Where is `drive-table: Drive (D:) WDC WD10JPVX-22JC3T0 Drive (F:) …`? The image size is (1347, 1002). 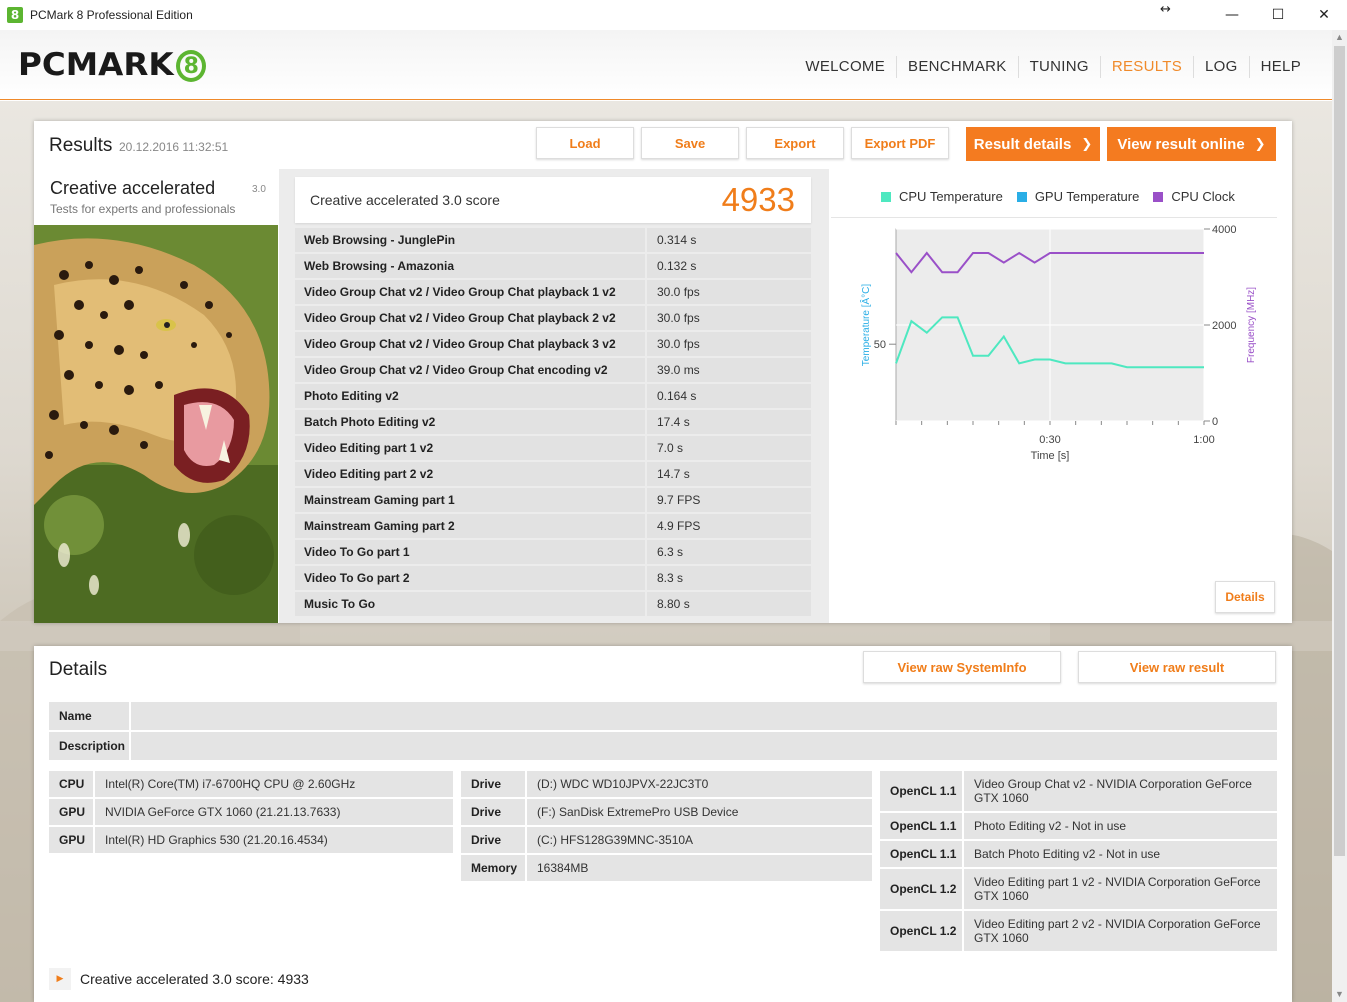 drive-table: Drive (D:) WDC WD10JPVX-22JC3T0 Drive (F:) … is located at coordinates (666, 827).